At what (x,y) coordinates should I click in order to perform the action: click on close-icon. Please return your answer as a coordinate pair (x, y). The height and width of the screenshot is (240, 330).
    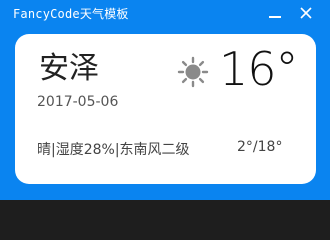
    Looking at the image, I should click on (306, 13).